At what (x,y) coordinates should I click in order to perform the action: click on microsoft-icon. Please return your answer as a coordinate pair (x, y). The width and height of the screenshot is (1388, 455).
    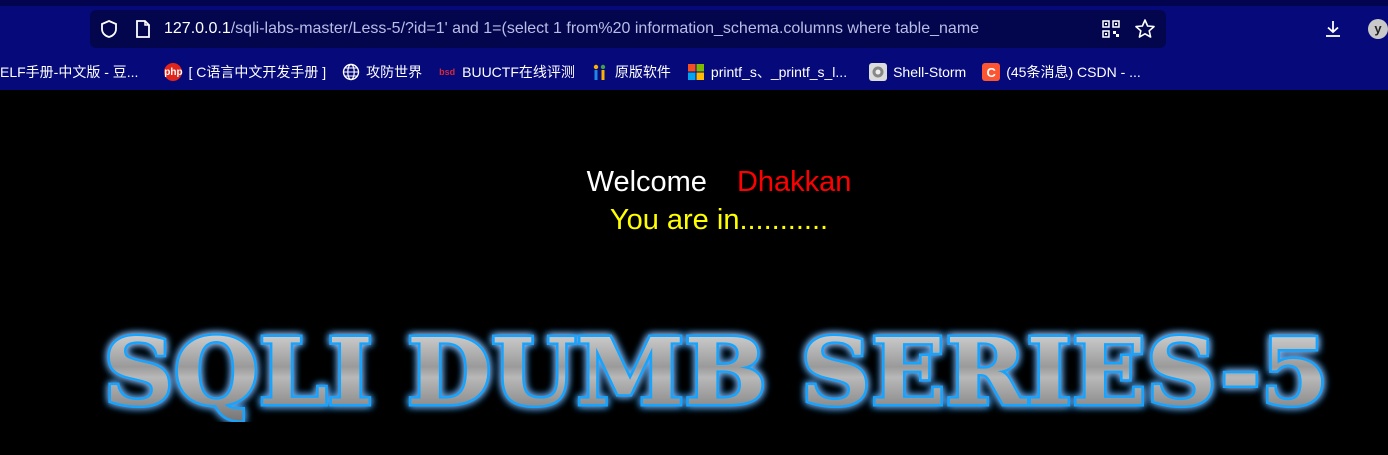
    Looking at the image, I should click on (696, 72).